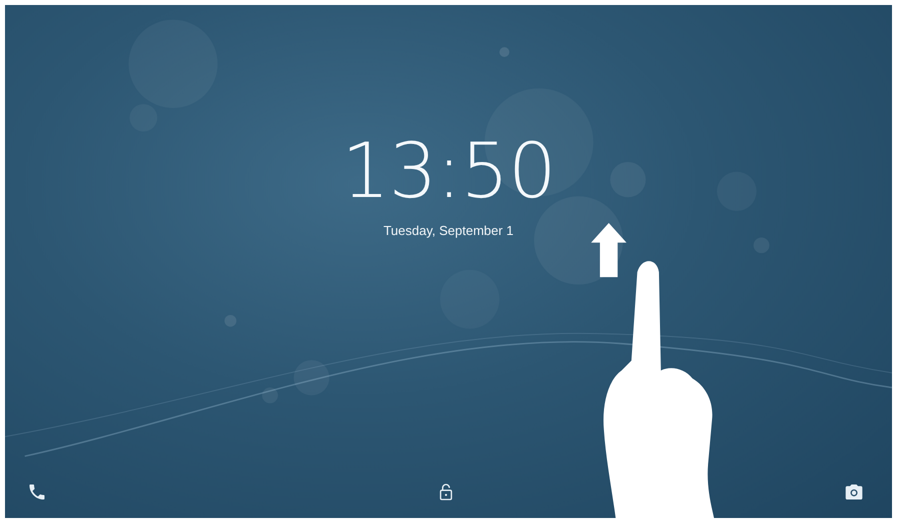  Describe the element at coordinates (448, 171) in the screenshot. I see `clock-time: 13:50` at that location.